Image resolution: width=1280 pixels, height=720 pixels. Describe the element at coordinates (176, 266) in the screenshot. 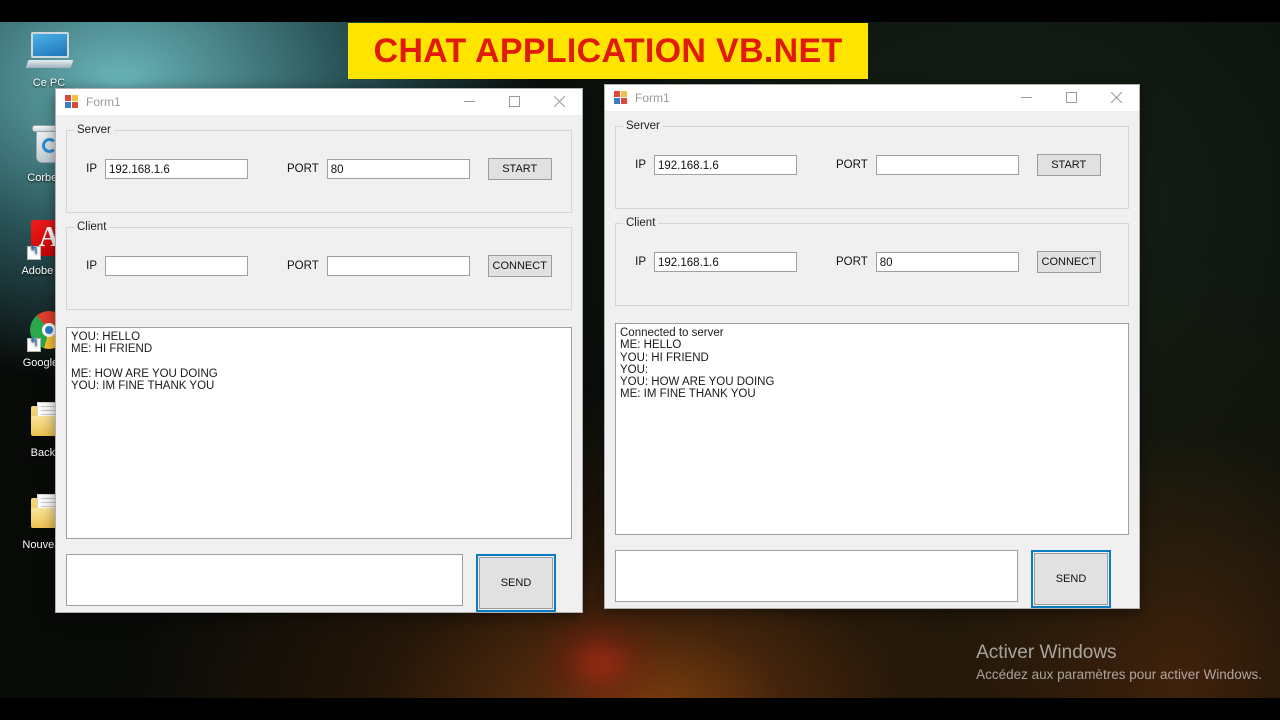

I see `client-ip-input` at that location.